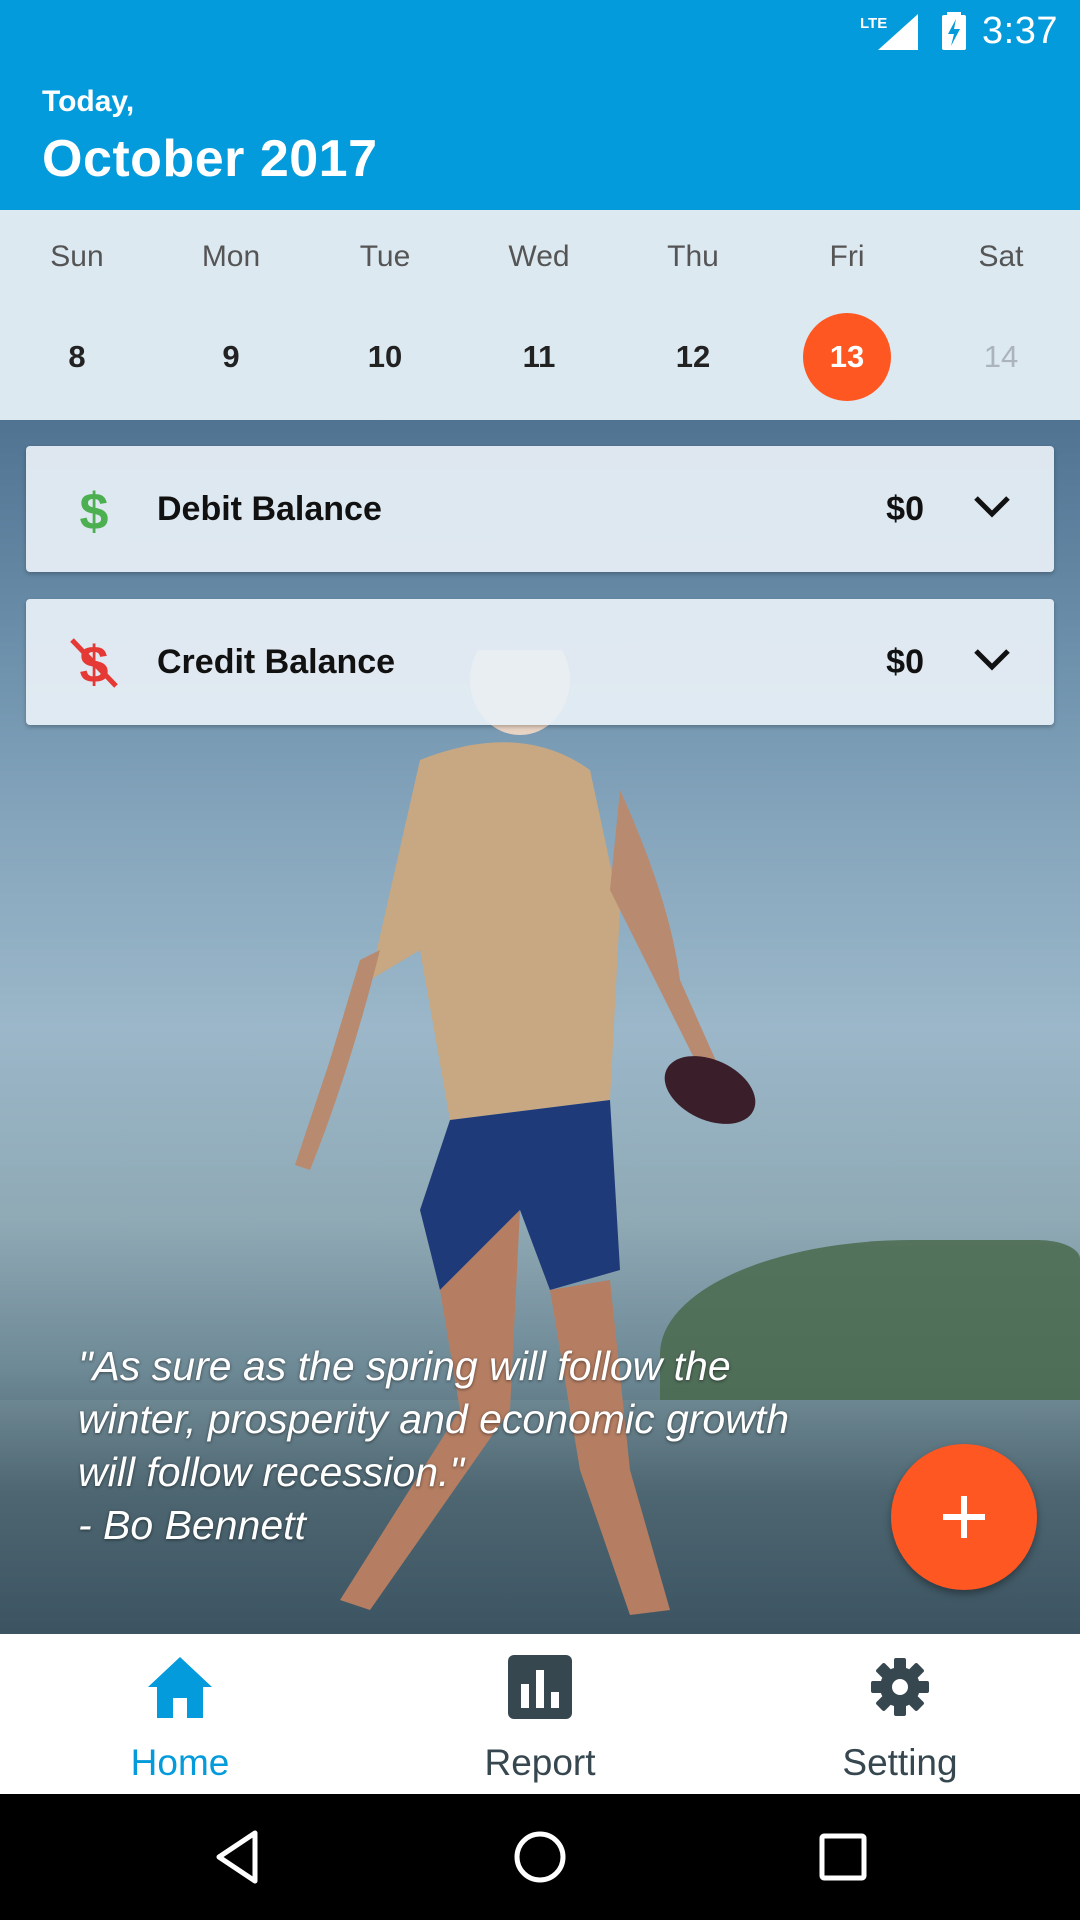  What do you see at coordinates (237, 1857) in the screenshot?
I see `back-icon` at bounding box center [237, 1857].